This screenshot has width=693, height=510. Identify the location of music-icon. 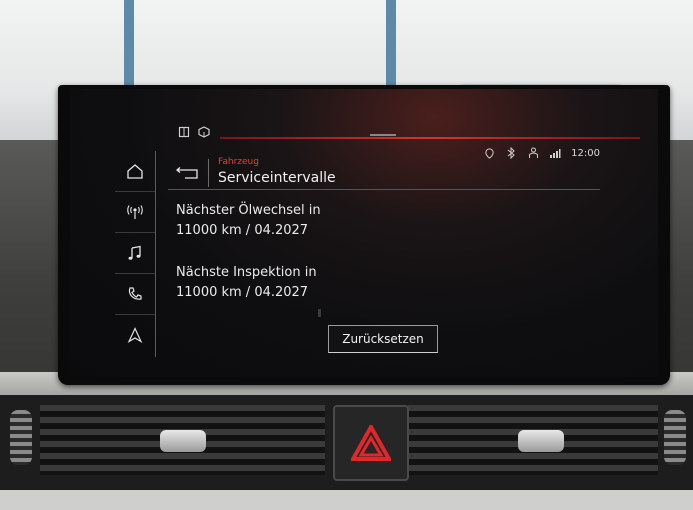
(134, 252).